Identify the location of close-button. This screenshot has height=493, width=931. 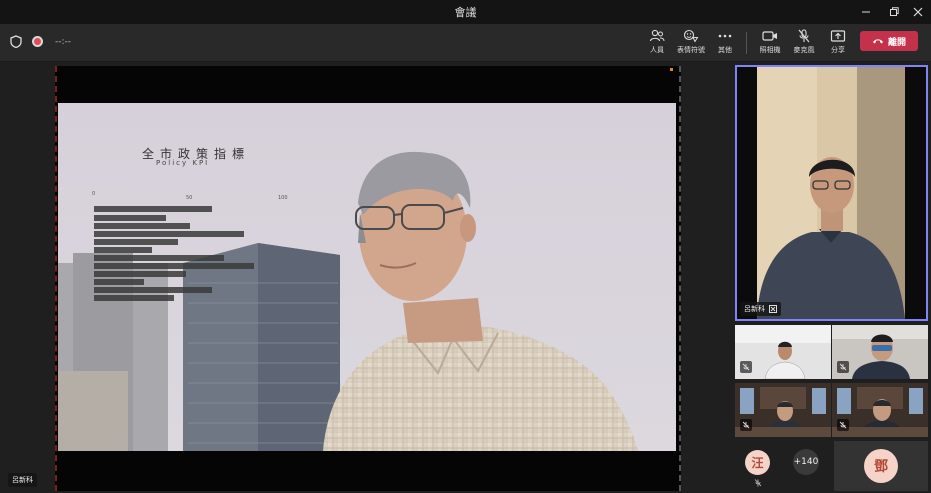
(918, 12).